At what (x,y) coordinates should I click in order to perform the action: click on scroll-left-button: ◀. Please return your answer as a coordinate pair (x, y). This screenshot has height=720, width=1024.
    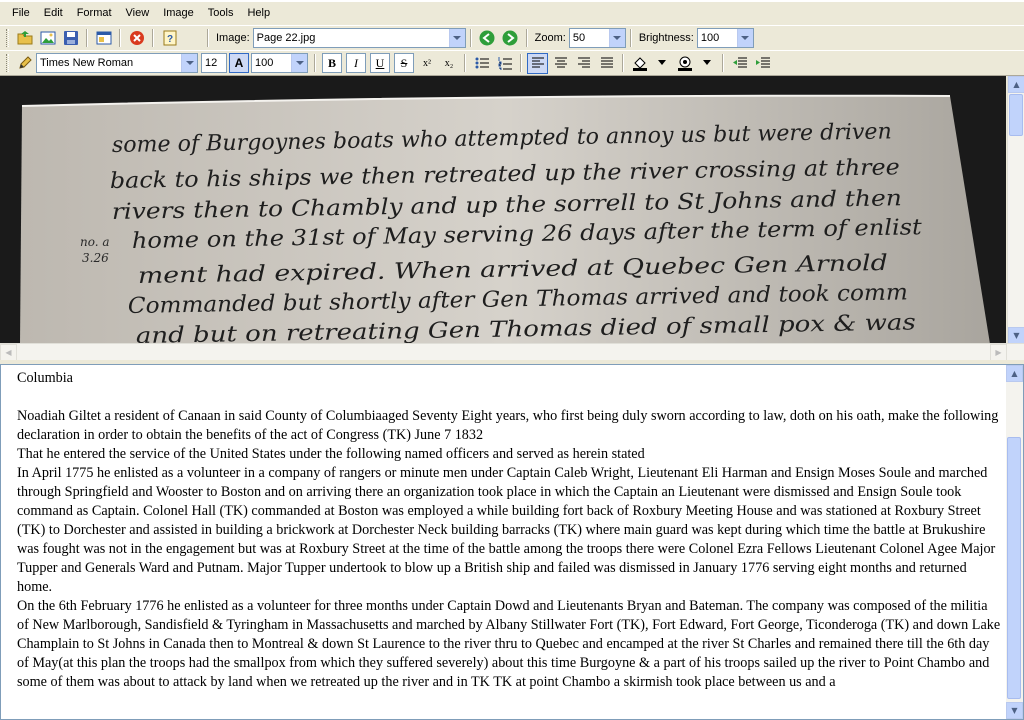
    Looking at the image, I should click on (8, 352).